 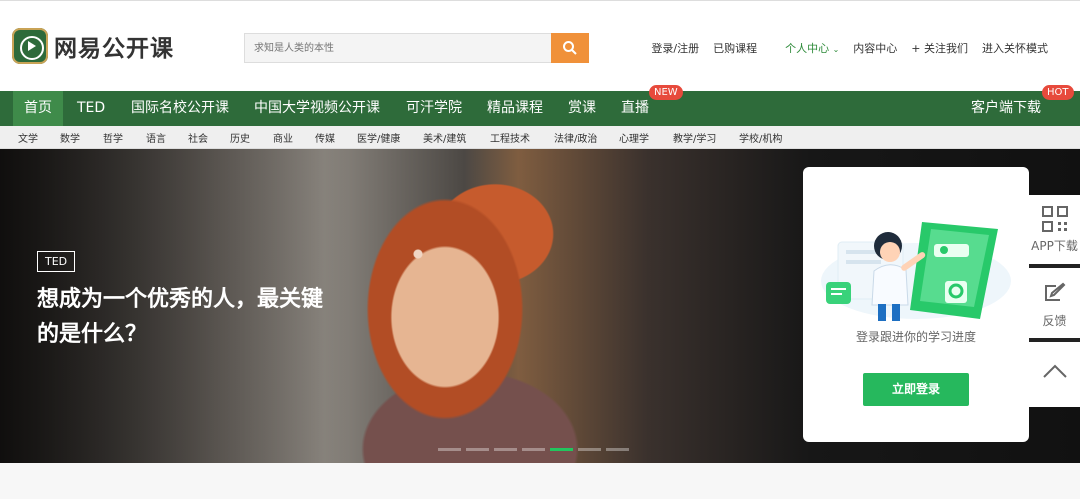 I want to click on side-toolbar: APP下载 反馈, so click(x=1054, y=301).